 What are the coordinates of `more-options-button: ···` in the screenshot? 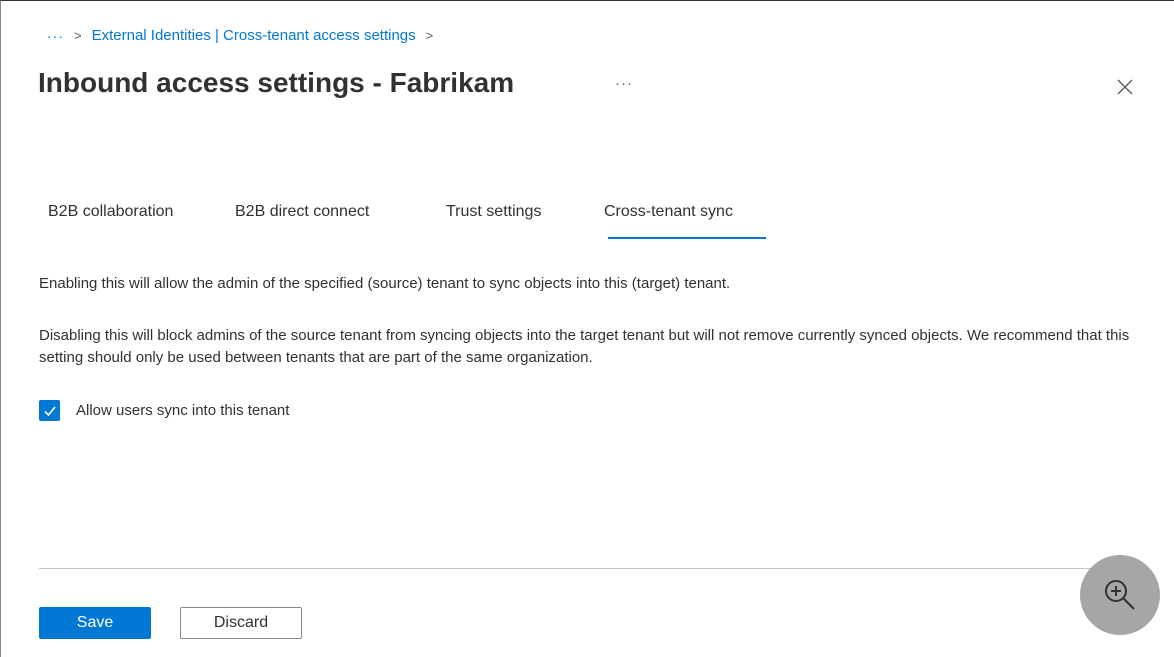 It's located at (624, 83).